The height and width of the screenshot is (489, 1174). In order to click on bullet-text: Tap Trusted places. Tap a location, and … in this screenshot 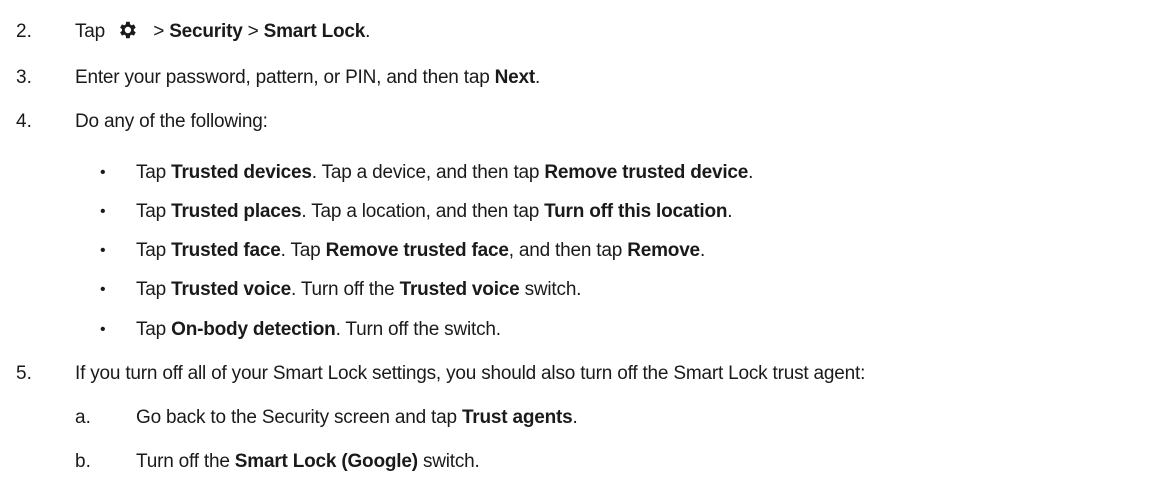, I will do `click(434, 212)`.